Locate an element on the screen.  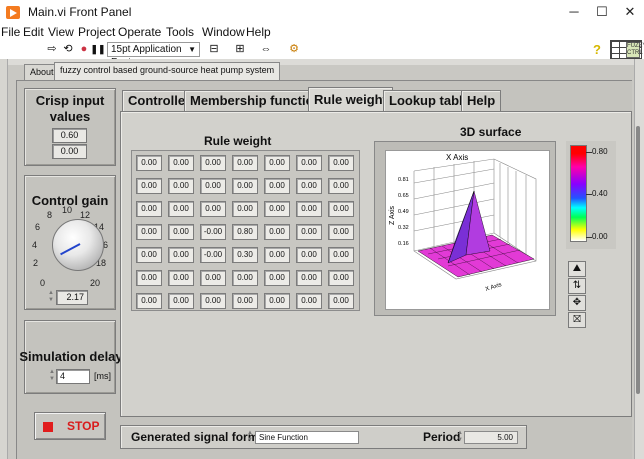
labview-app-icon is located at coordinates (13, 12).